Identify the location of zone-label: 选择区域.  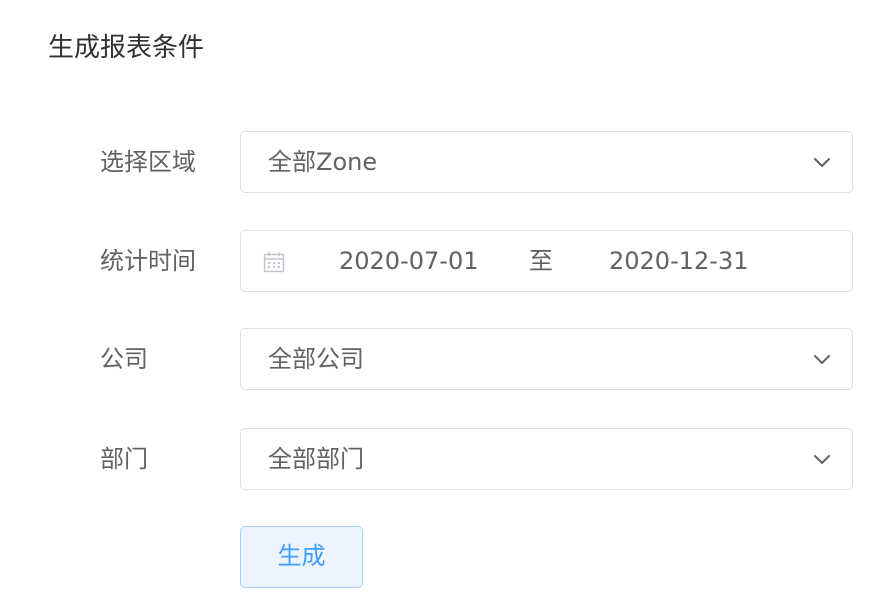
(148, 162).